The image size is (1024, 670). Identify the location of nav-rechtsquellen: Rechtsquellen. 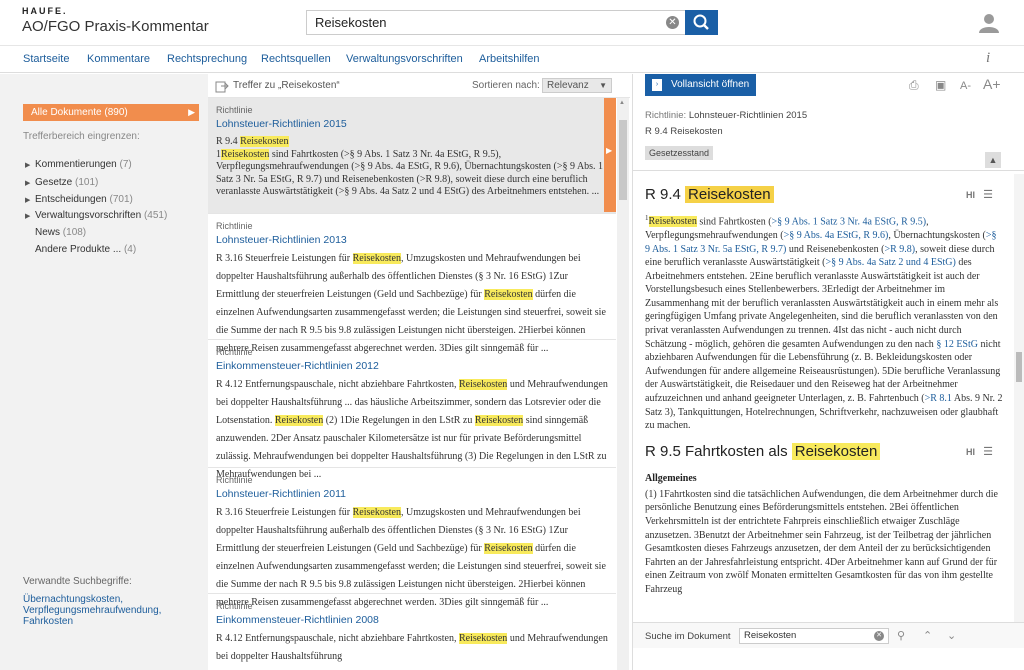
(296, 59).